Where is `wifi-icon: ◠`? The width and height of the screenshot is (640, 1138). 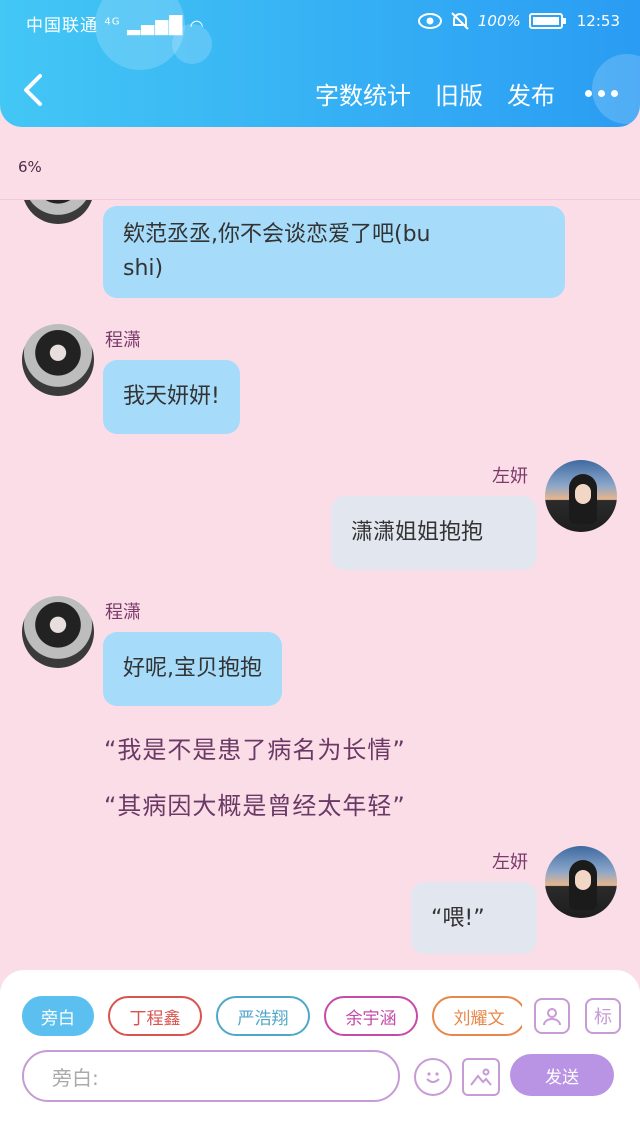 wifi-icon: ◠ is located at coordinates (197, 25).